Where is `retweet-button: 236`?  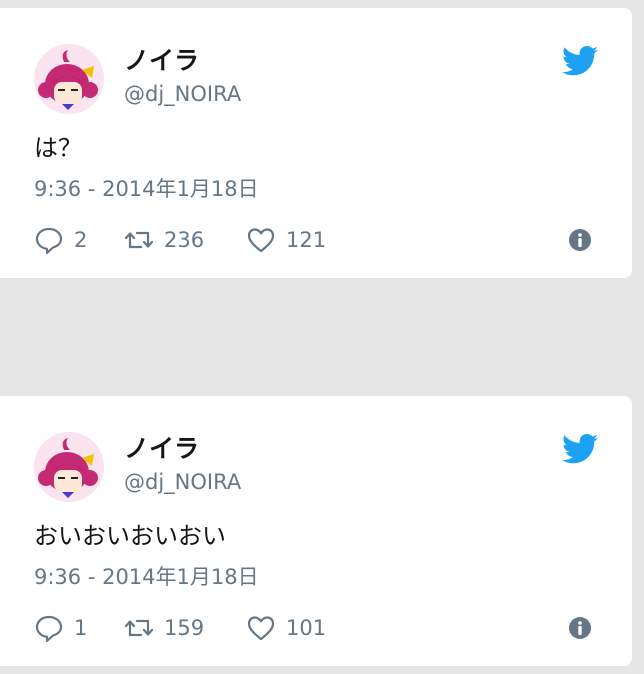 retweet-button: 236 is located at coordinates (164, 240).